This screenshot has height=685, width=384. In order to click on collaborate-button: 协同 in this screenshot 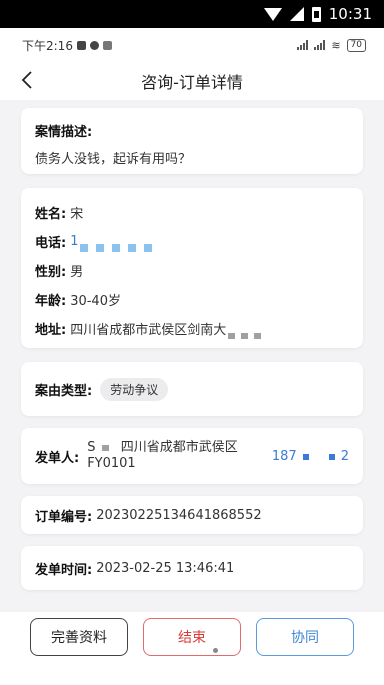, I will do `click(305, 637)`.